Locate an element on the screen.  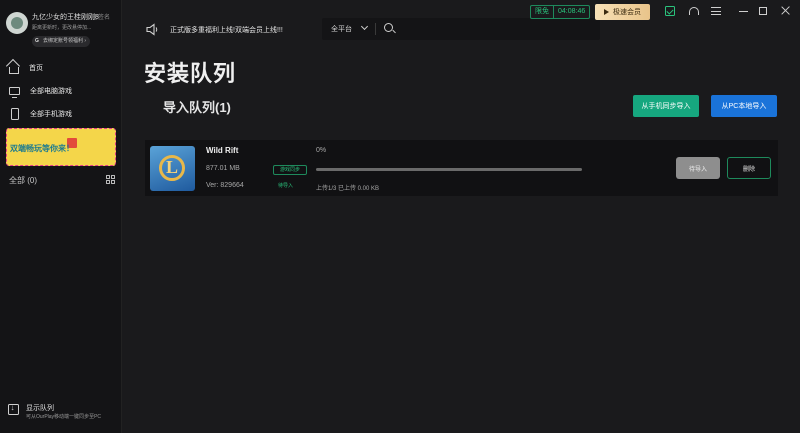
monitor-icon is located at coordinates (14, 93).